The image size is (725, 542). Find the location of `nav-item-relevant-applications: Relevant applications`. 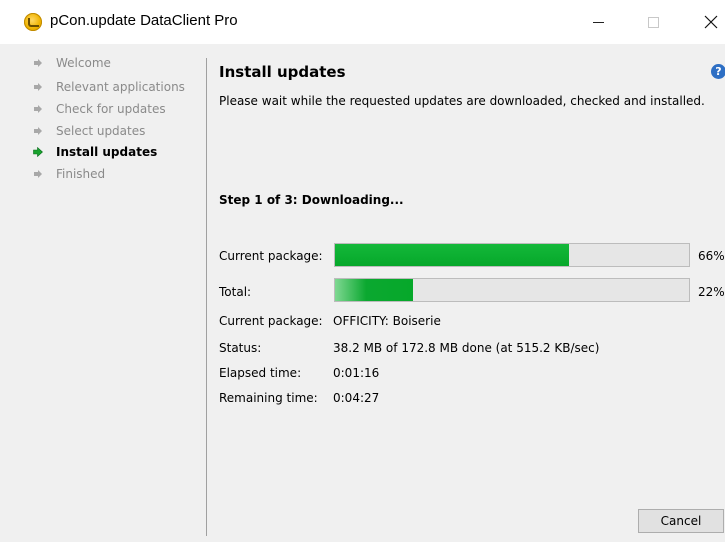

nav-item-relevant-applications: Relevant applications is located at coordinates (109, 87).